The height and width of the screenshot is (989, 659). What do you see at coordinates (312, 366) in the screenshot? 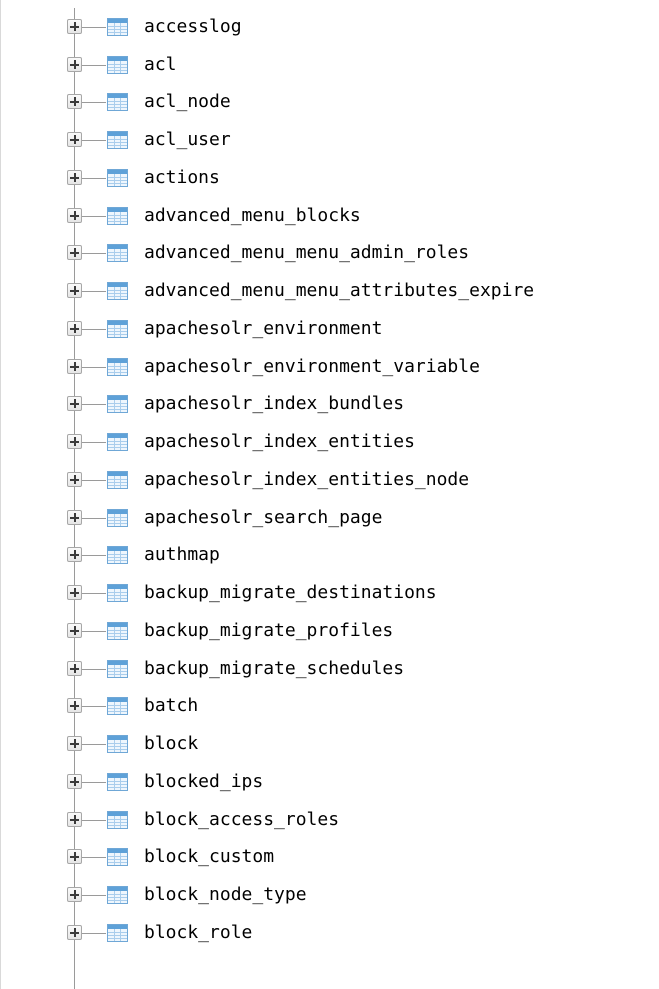
I see `tree-node-label: apachesolr_environment_variable` at bounding box center [312, 366].